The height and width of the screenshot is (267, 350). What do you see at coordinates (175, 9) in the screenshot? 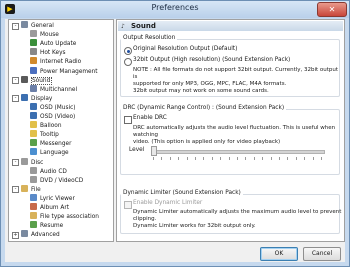
I see `title-bar: ▶ Preferences ✕` at bounding box center [175, 9].